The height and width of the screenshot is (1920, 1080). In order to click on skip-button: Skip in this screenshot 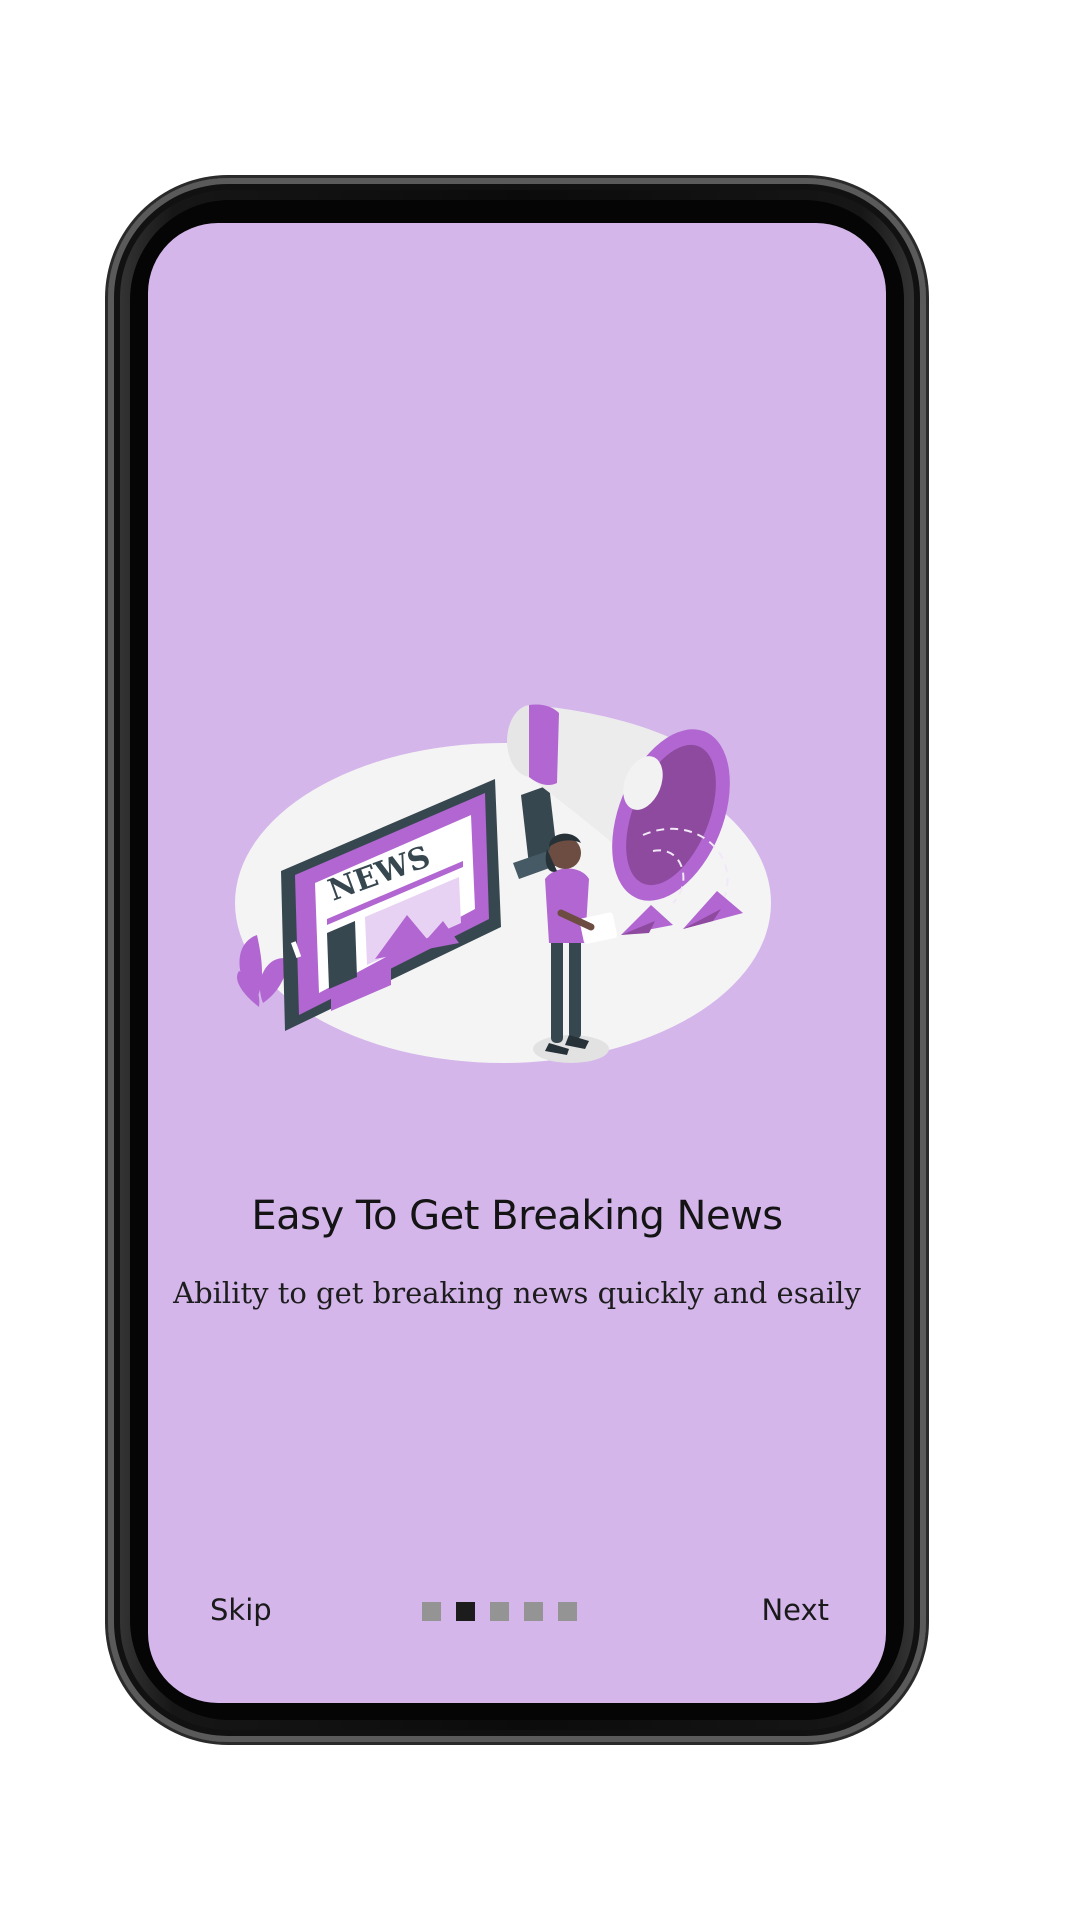, I will do `click(241, 1610)`.